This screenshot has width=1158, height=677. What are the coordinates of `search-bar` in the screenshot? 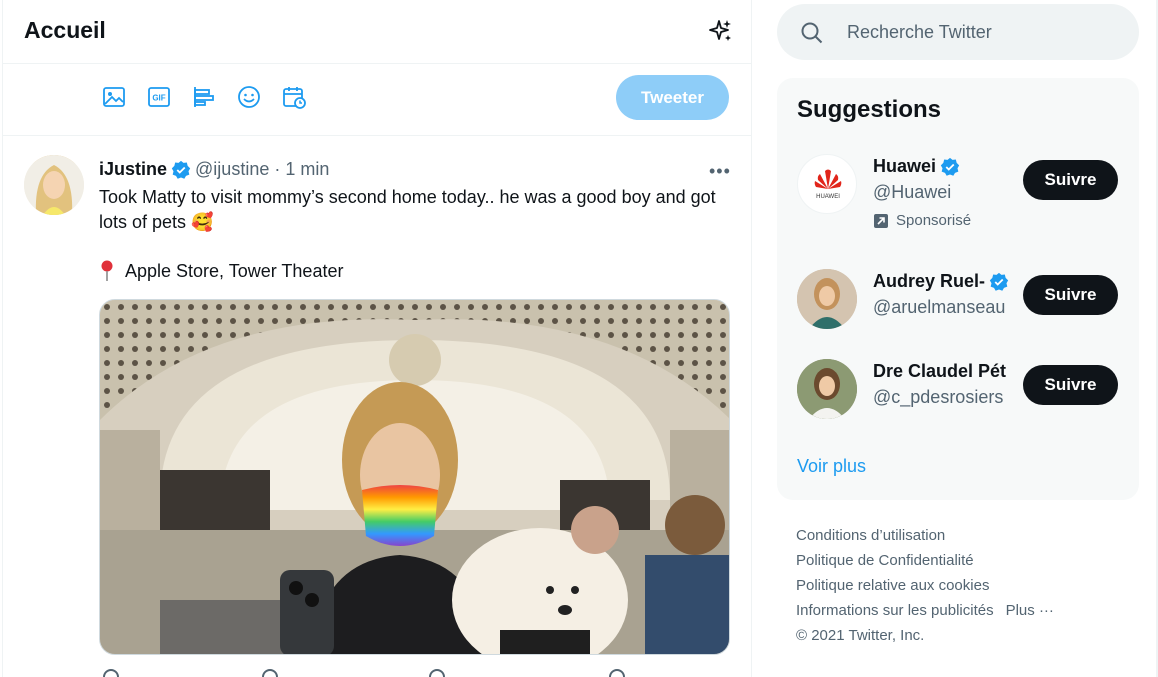 It's located at (958, 32).